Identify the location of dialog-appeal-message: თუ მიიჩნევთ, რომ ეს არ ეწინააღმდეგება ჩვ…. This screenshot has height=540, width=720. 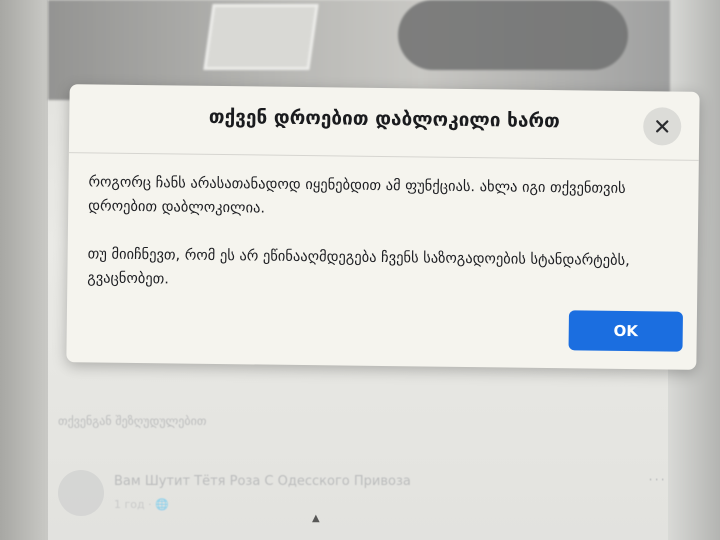
(358, 267).